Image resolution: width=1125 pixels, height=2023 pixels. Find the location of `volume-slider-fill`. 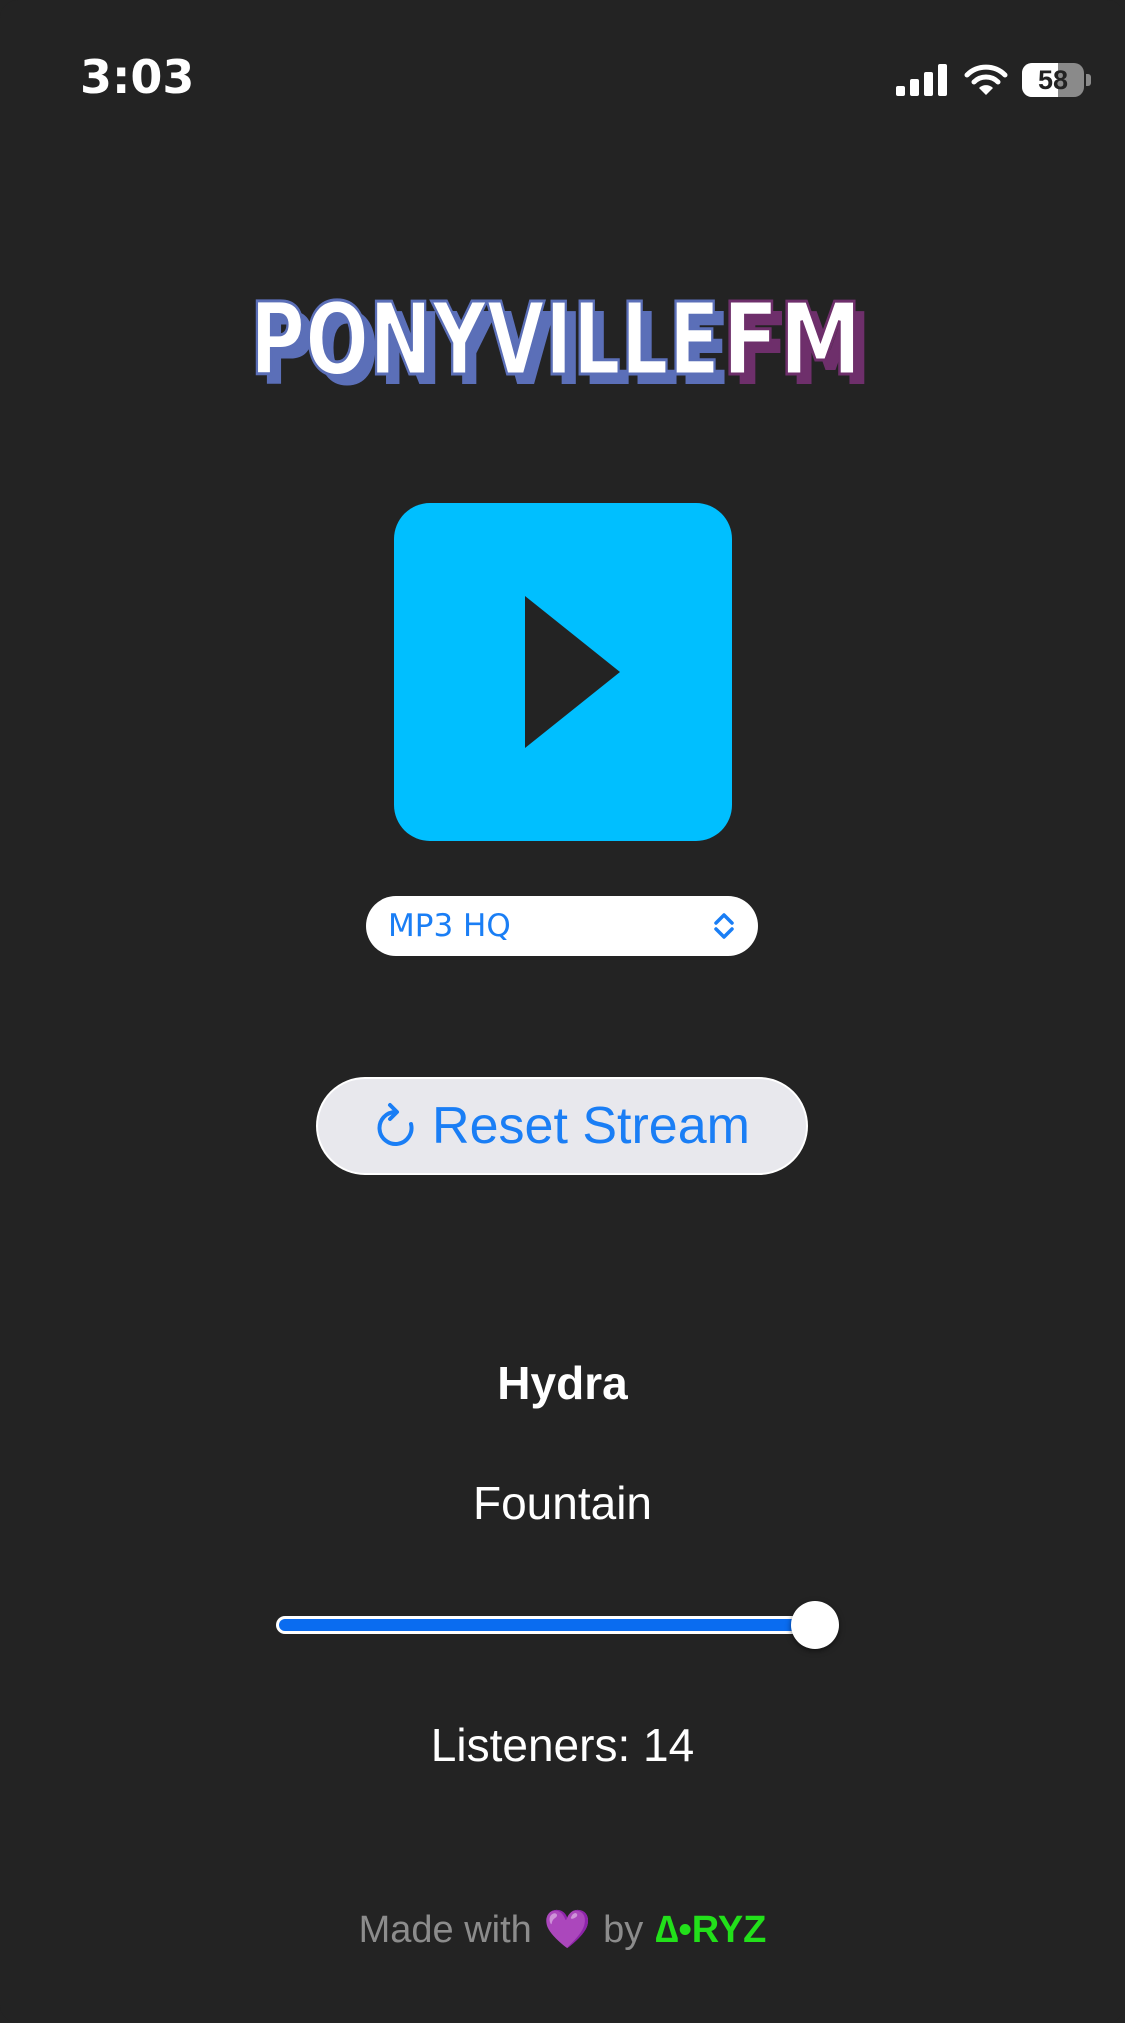

volume-slider-fill is located at coordinates (545, 1625).